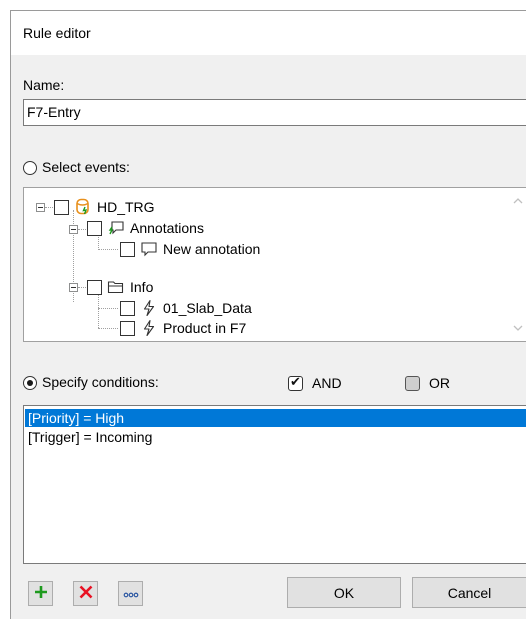 The width and height of the screenshot is (526, 619). Describe the element at coordinates (83, 207) in the screenshot. I see `database-trigger-icon` at that location.